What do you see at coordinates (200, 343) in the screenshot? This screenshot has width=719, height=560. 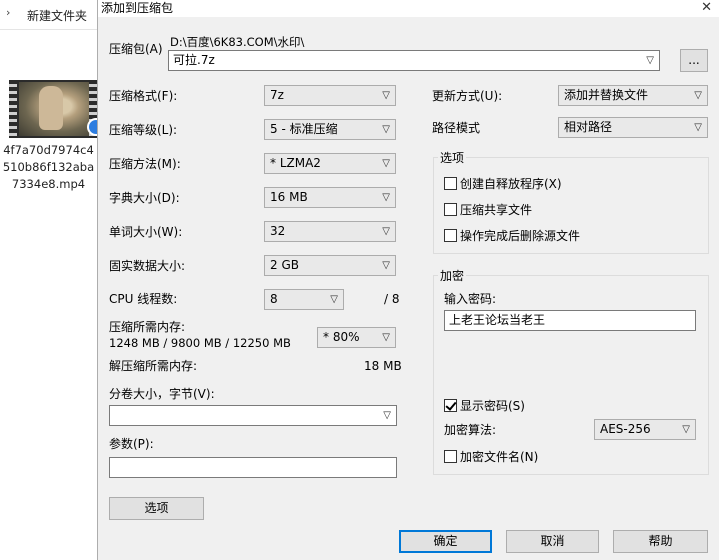 I see `mem-comp-detail: 1248 MB / 9800 MB / 12250 MB` at bounding box center [200, 343].